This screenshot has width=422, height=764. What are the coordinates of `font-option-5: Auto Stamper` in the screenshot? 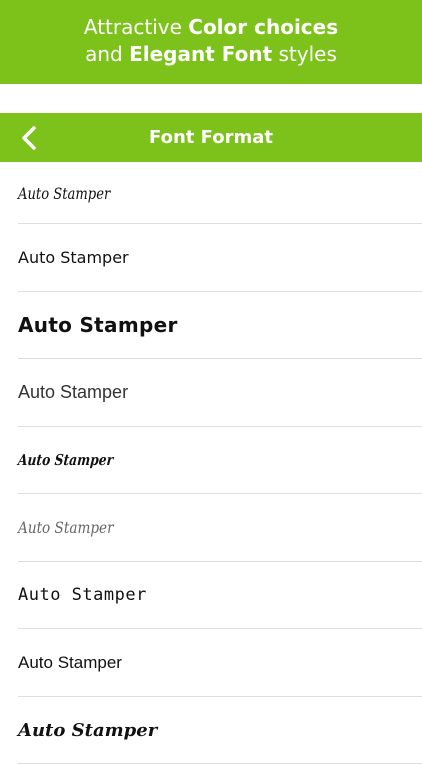 It's located at (211, 461).